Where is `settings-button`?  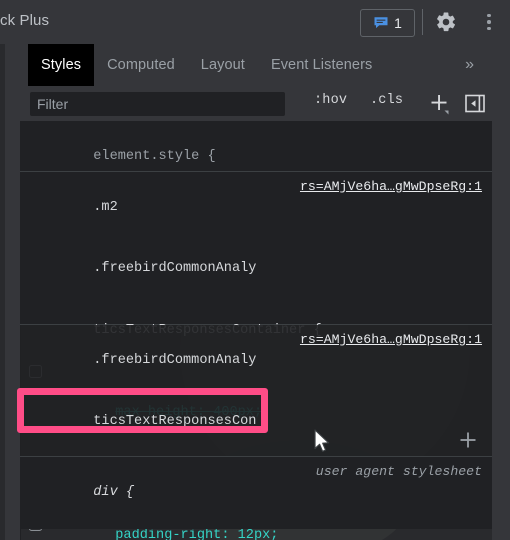 settings-button is located at coordinates (446, 22).